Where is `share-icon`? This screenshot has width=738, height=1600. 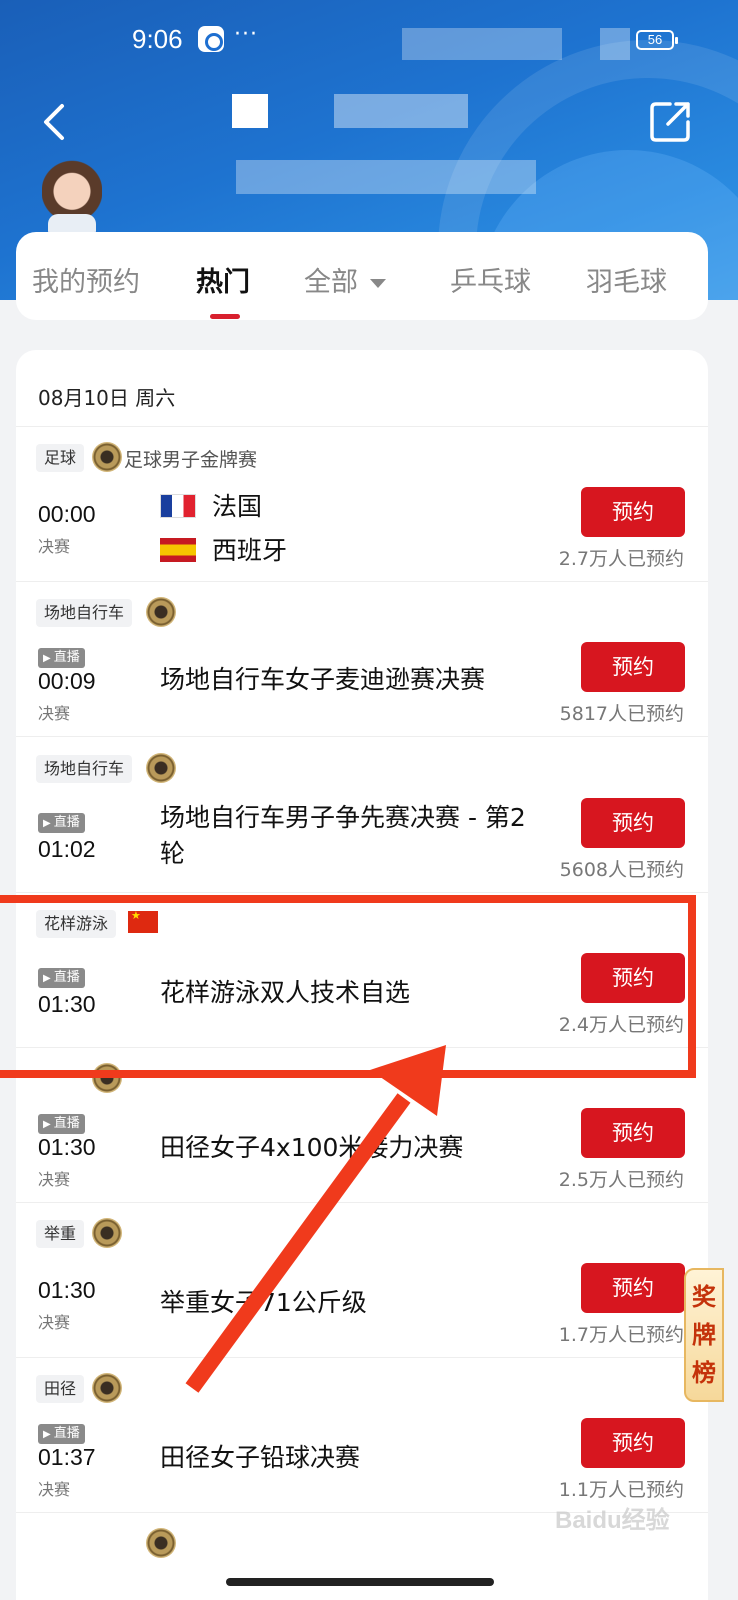 share-icon is located at coordinates (670, 122).